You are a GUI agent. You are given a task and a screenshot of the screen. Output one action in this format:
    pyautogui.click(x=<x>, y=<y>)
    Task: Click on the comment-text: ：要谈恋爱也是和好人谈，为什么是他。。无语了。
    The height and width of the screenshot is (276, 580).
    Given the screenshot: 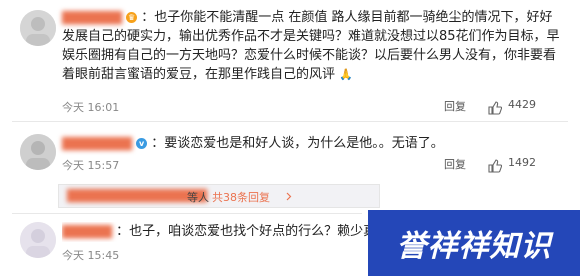 What is the action you would take?
    pyautogui.click(x=297, y=143)
    